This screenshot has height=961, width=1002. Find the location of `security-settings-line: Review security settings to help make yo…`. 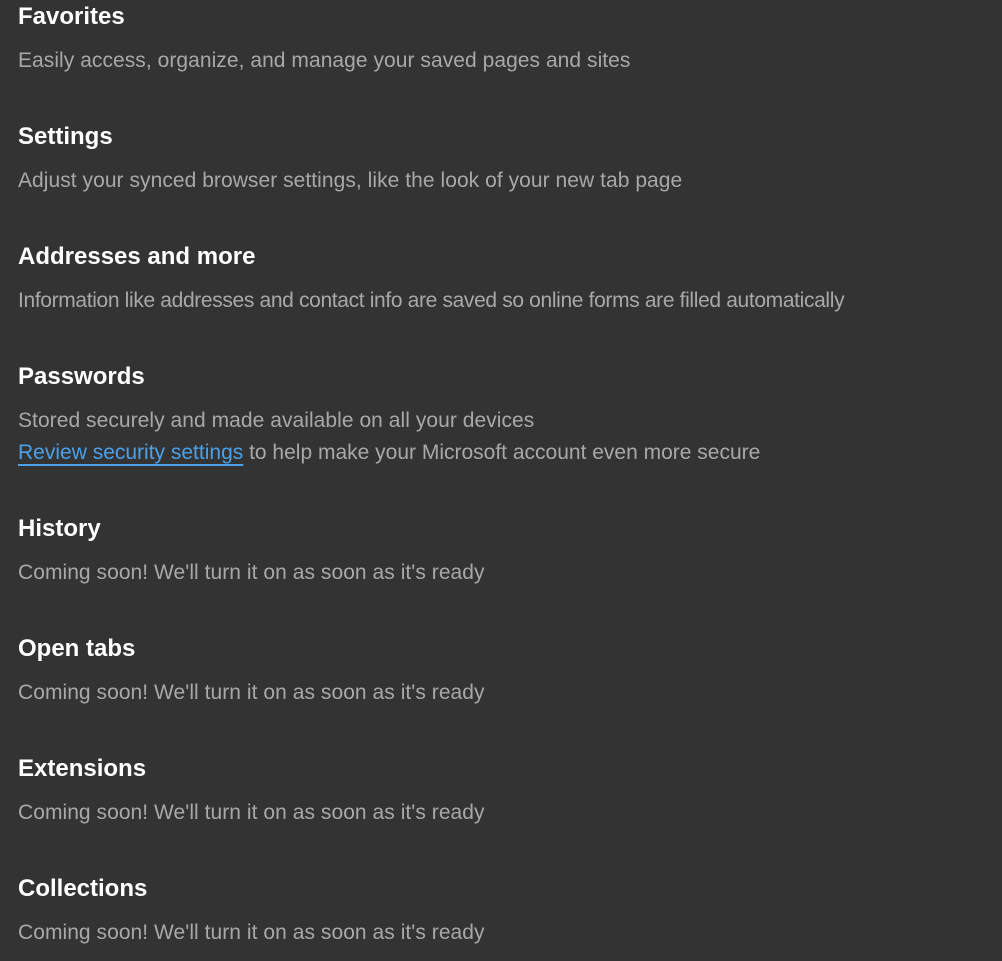

security-settings-line: Review security settings to help make yo… is located at coordinates (510, 453).